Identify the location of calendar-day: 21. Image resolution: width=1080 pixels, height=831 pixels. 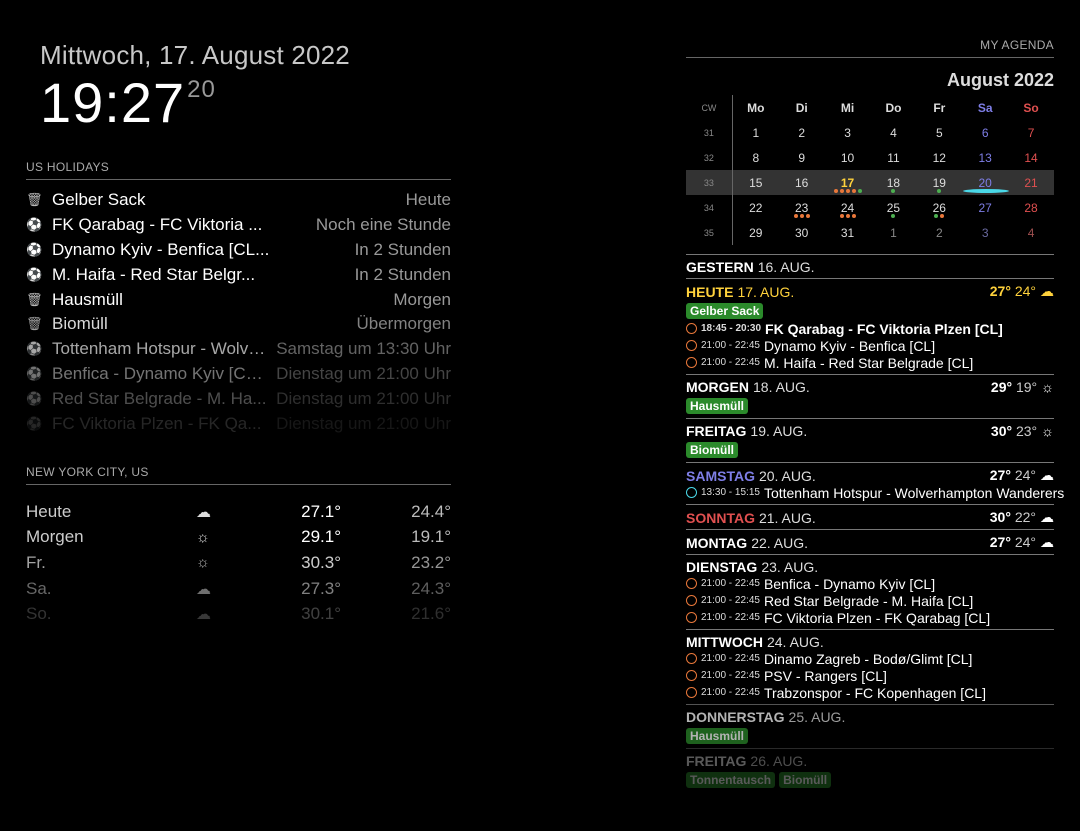
(1031, 183).